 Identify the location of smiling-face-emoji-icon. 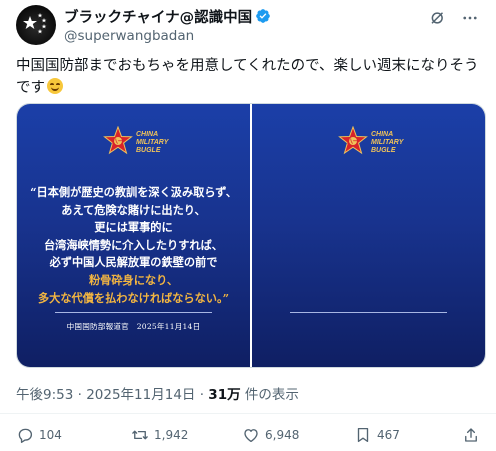
(55, 86).